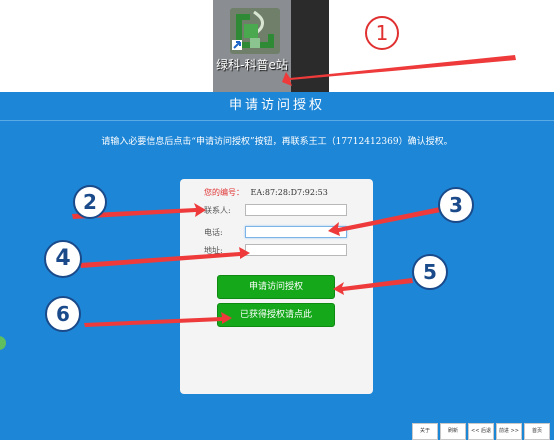  What do you see at coordinates (3, 343) in the screenshot?
I see `side-handle` at bounding box center [3, 343].